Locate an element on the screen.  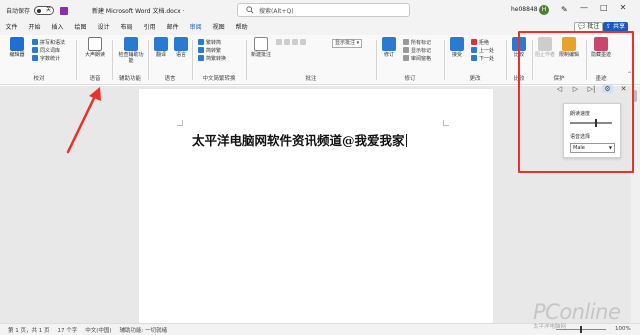
accept-icon is located at coordinates (457, 44).